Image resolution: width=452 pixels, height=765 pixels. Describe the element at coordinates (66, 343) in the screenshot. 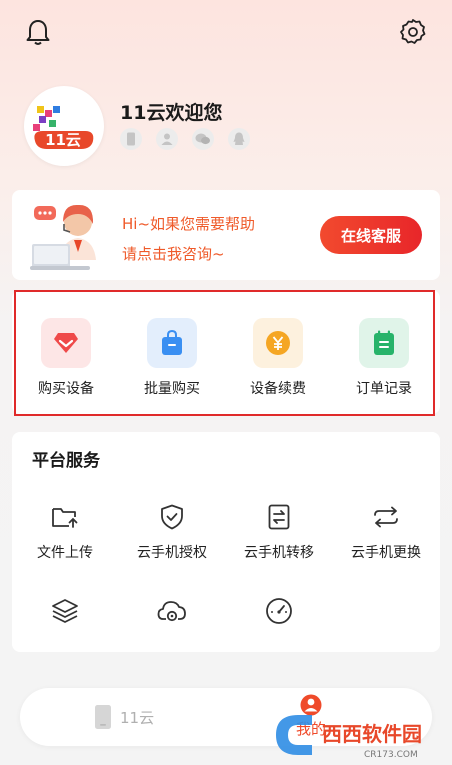

I see `diamond-icon` at that location.